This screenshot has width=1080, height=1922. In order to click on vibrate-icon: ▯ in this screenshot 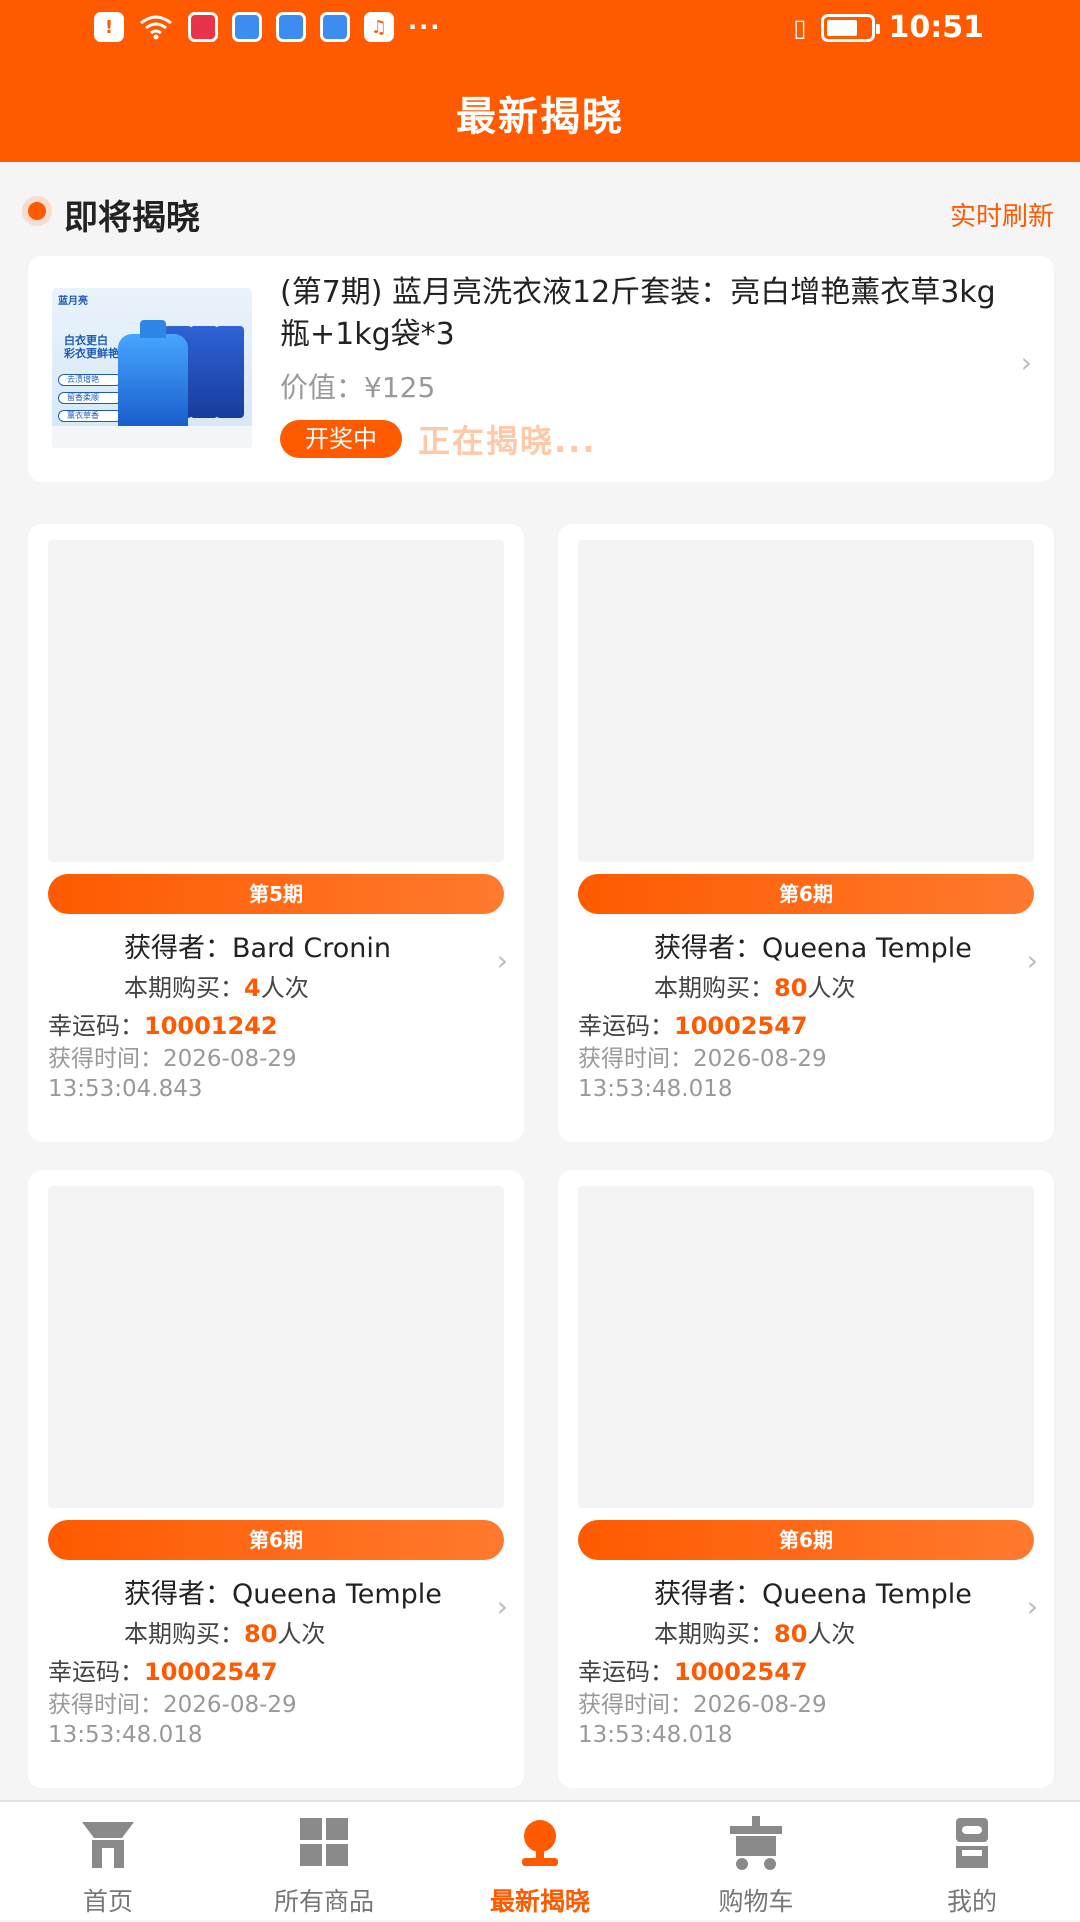, I will do `click(800, 27)`.